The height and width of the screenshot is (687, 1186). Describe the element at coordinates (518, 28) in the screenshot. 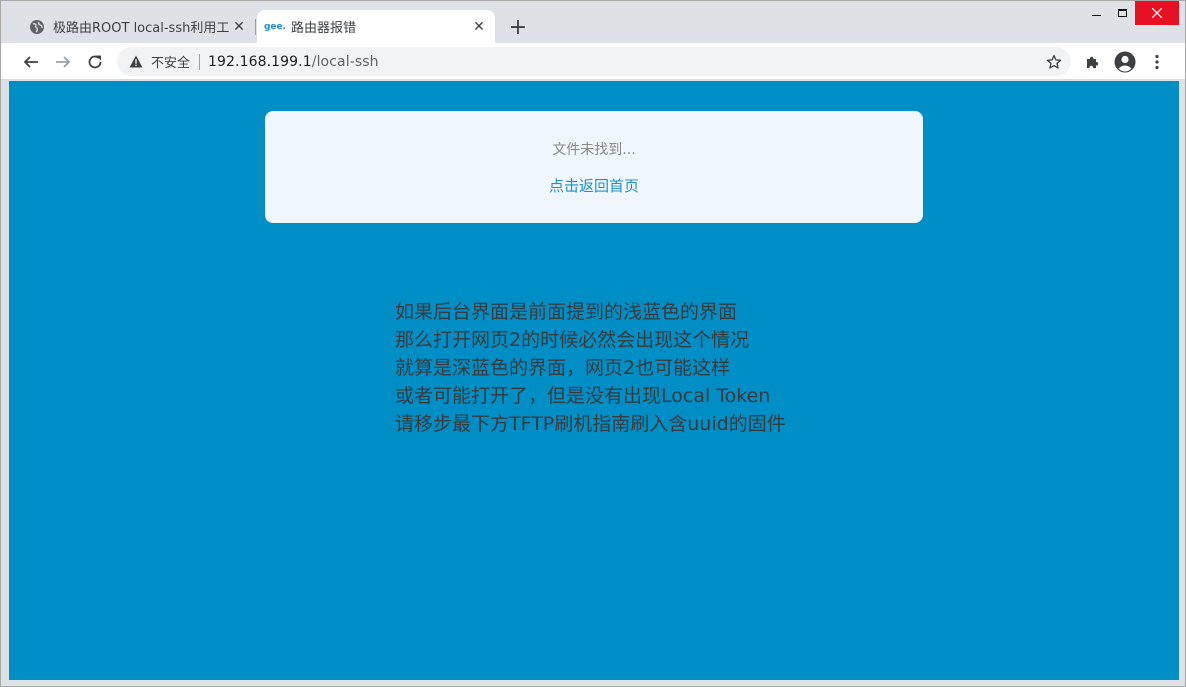

I see `new-tab-button: +` at that location.